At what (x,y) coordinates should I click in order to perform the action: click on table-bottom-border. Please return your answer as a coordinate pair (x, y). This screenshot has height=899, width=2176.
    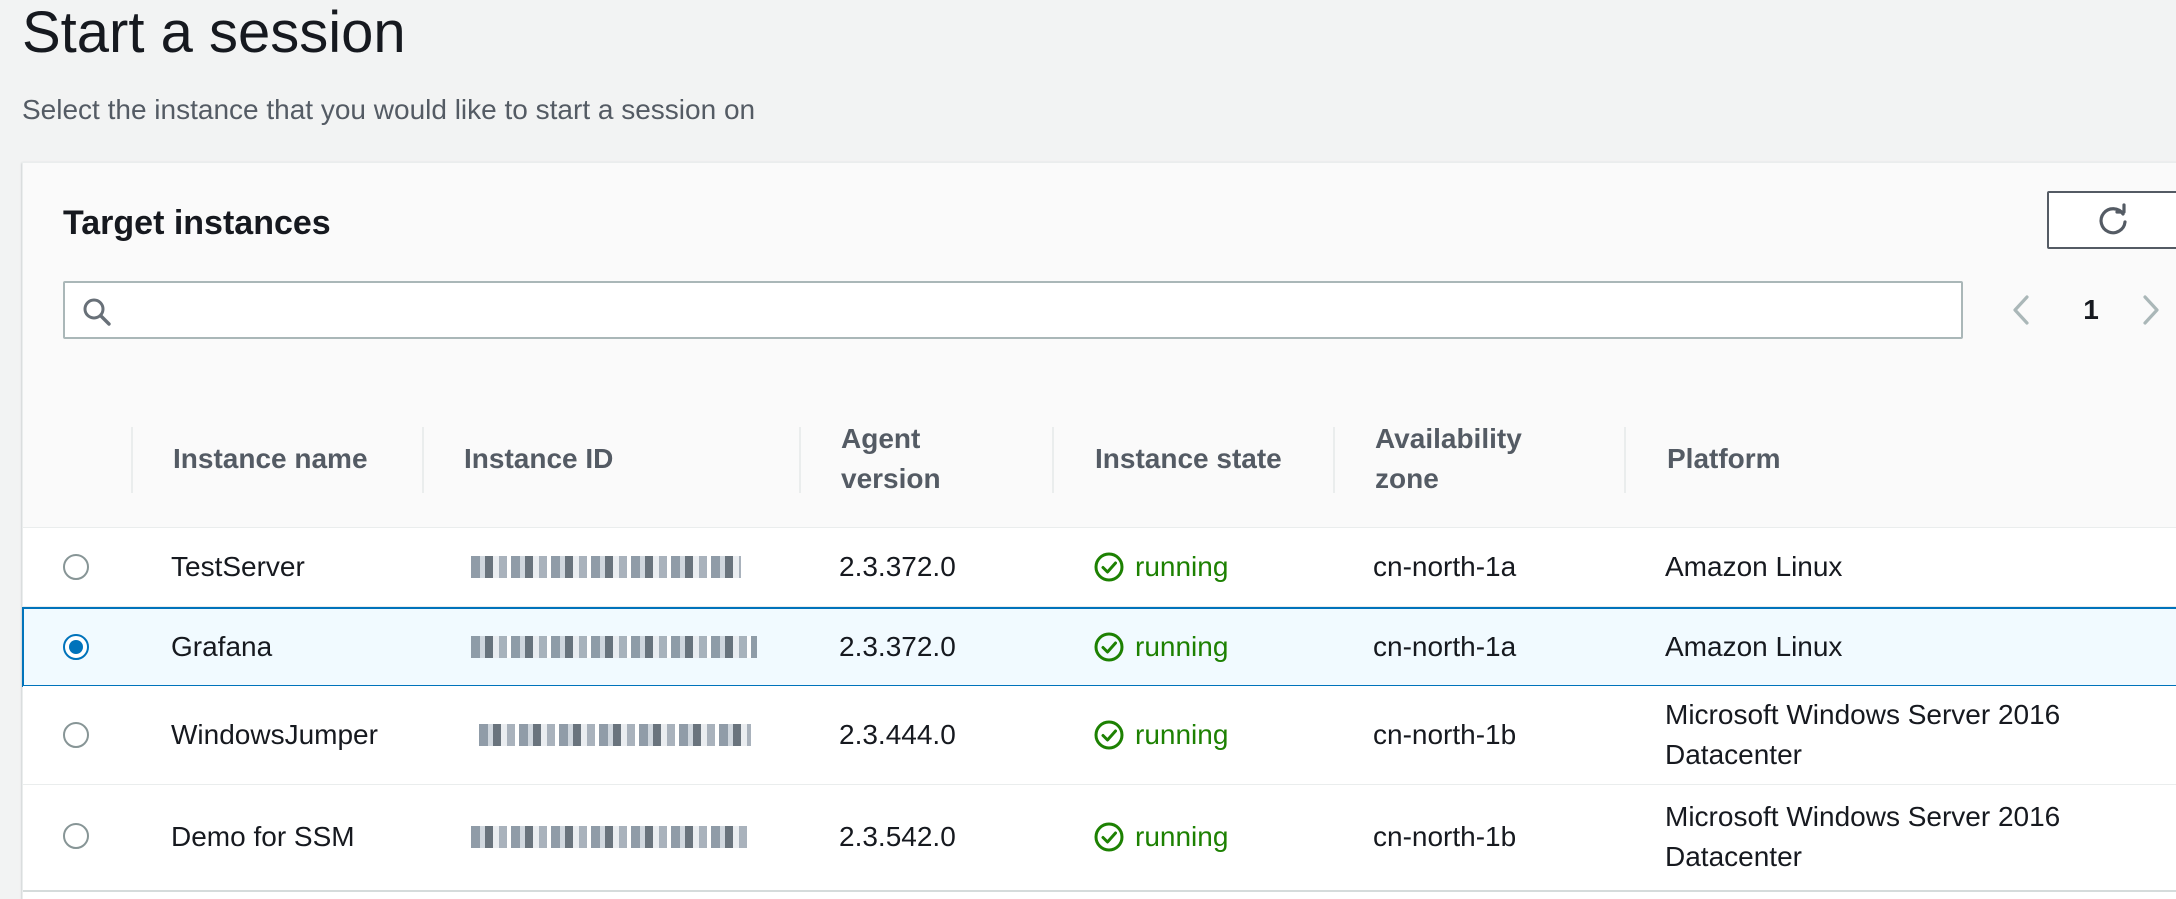
    Looking at the image, I should click on (1099, 891).